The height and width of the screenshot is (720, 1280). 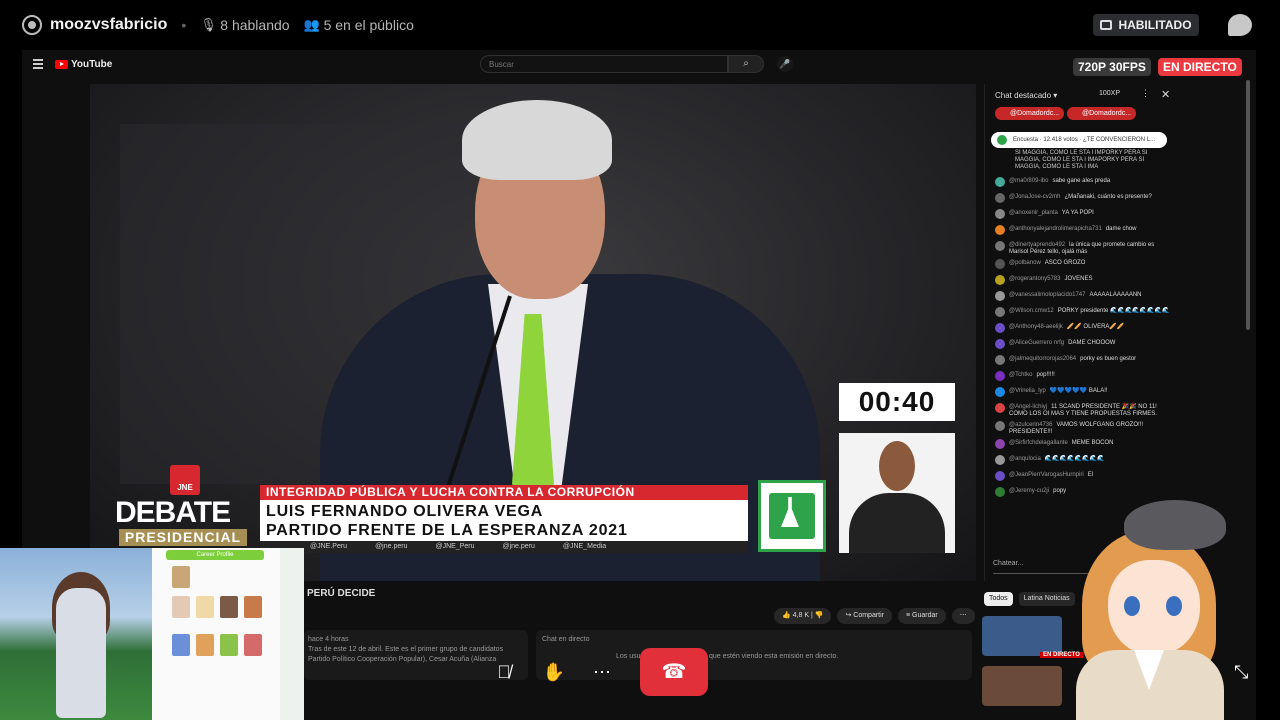 I want to click on youtube-logo-text: YouTube, so click(x=92, y=64).